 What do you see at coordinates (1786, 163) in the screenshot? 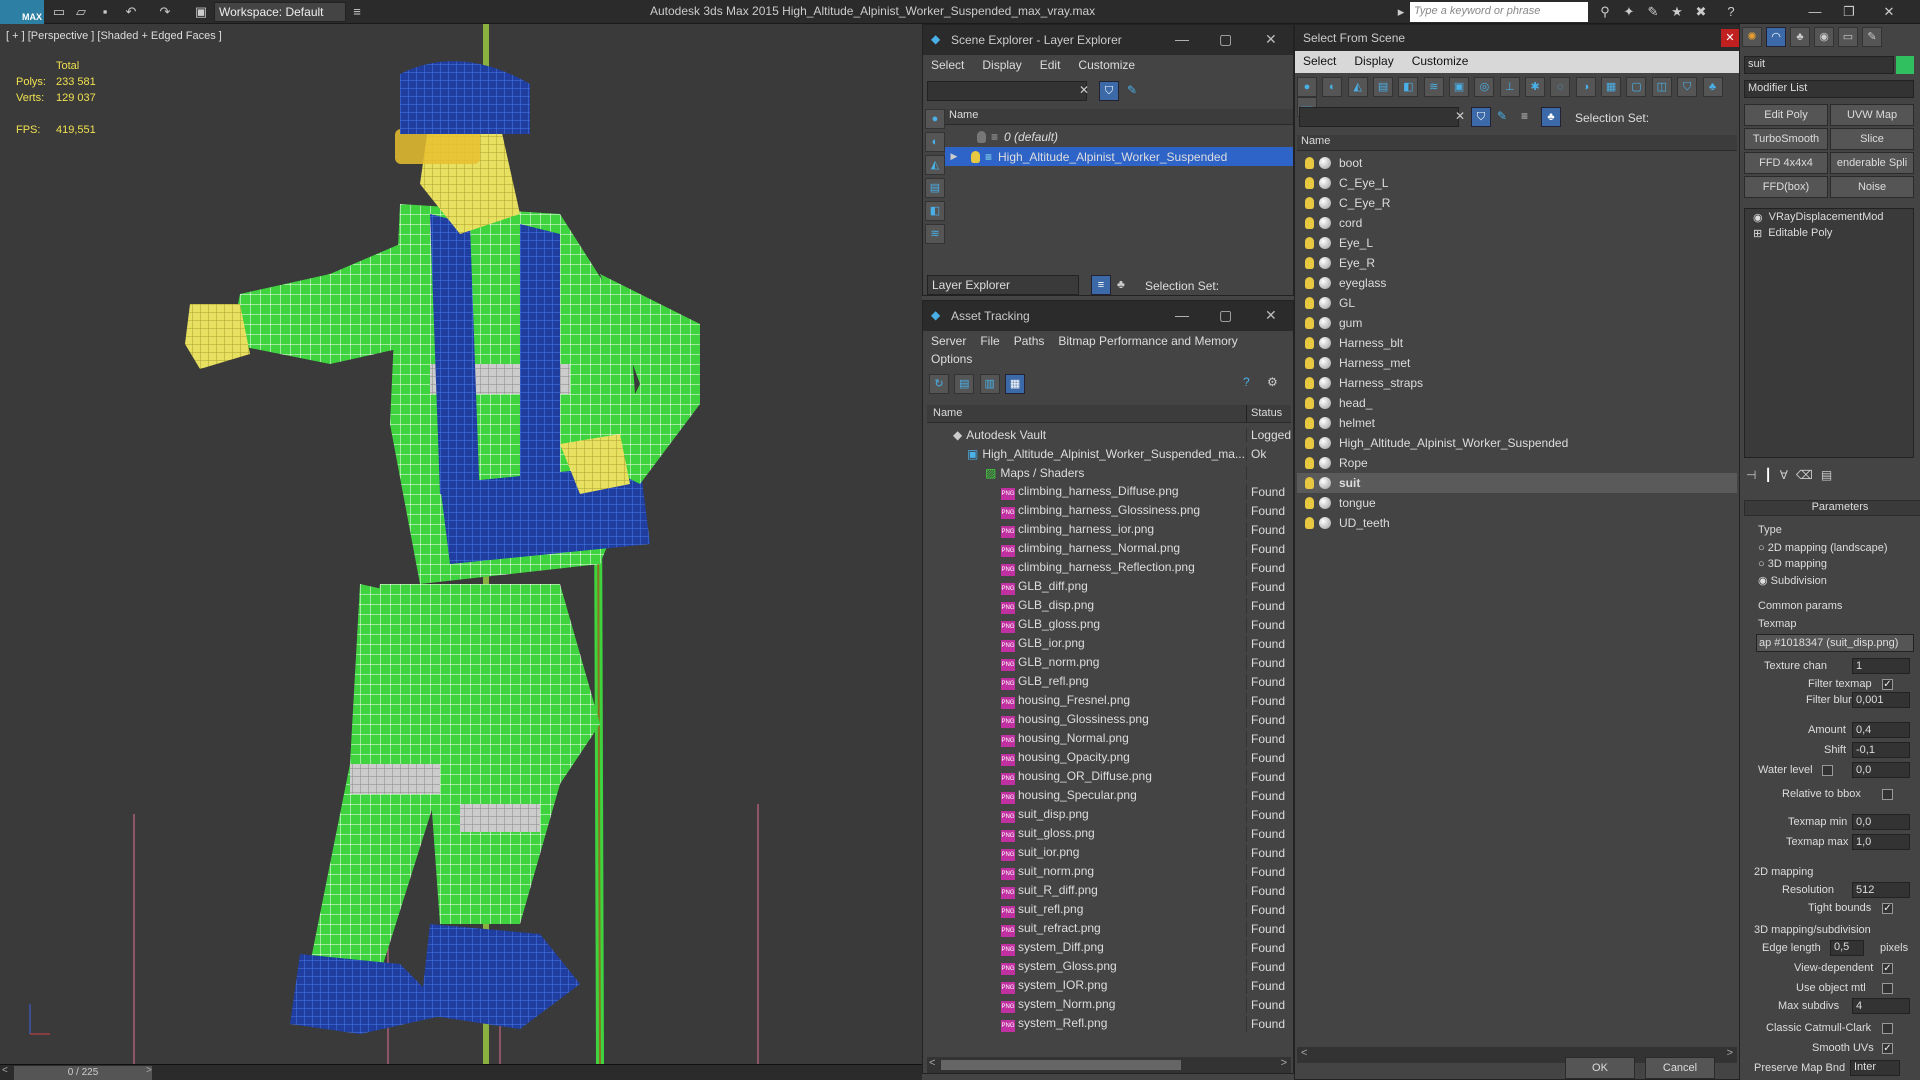
I see `ffd-4x4x4-button: FFD 4x4x4` at bounding box center [1786, 163].